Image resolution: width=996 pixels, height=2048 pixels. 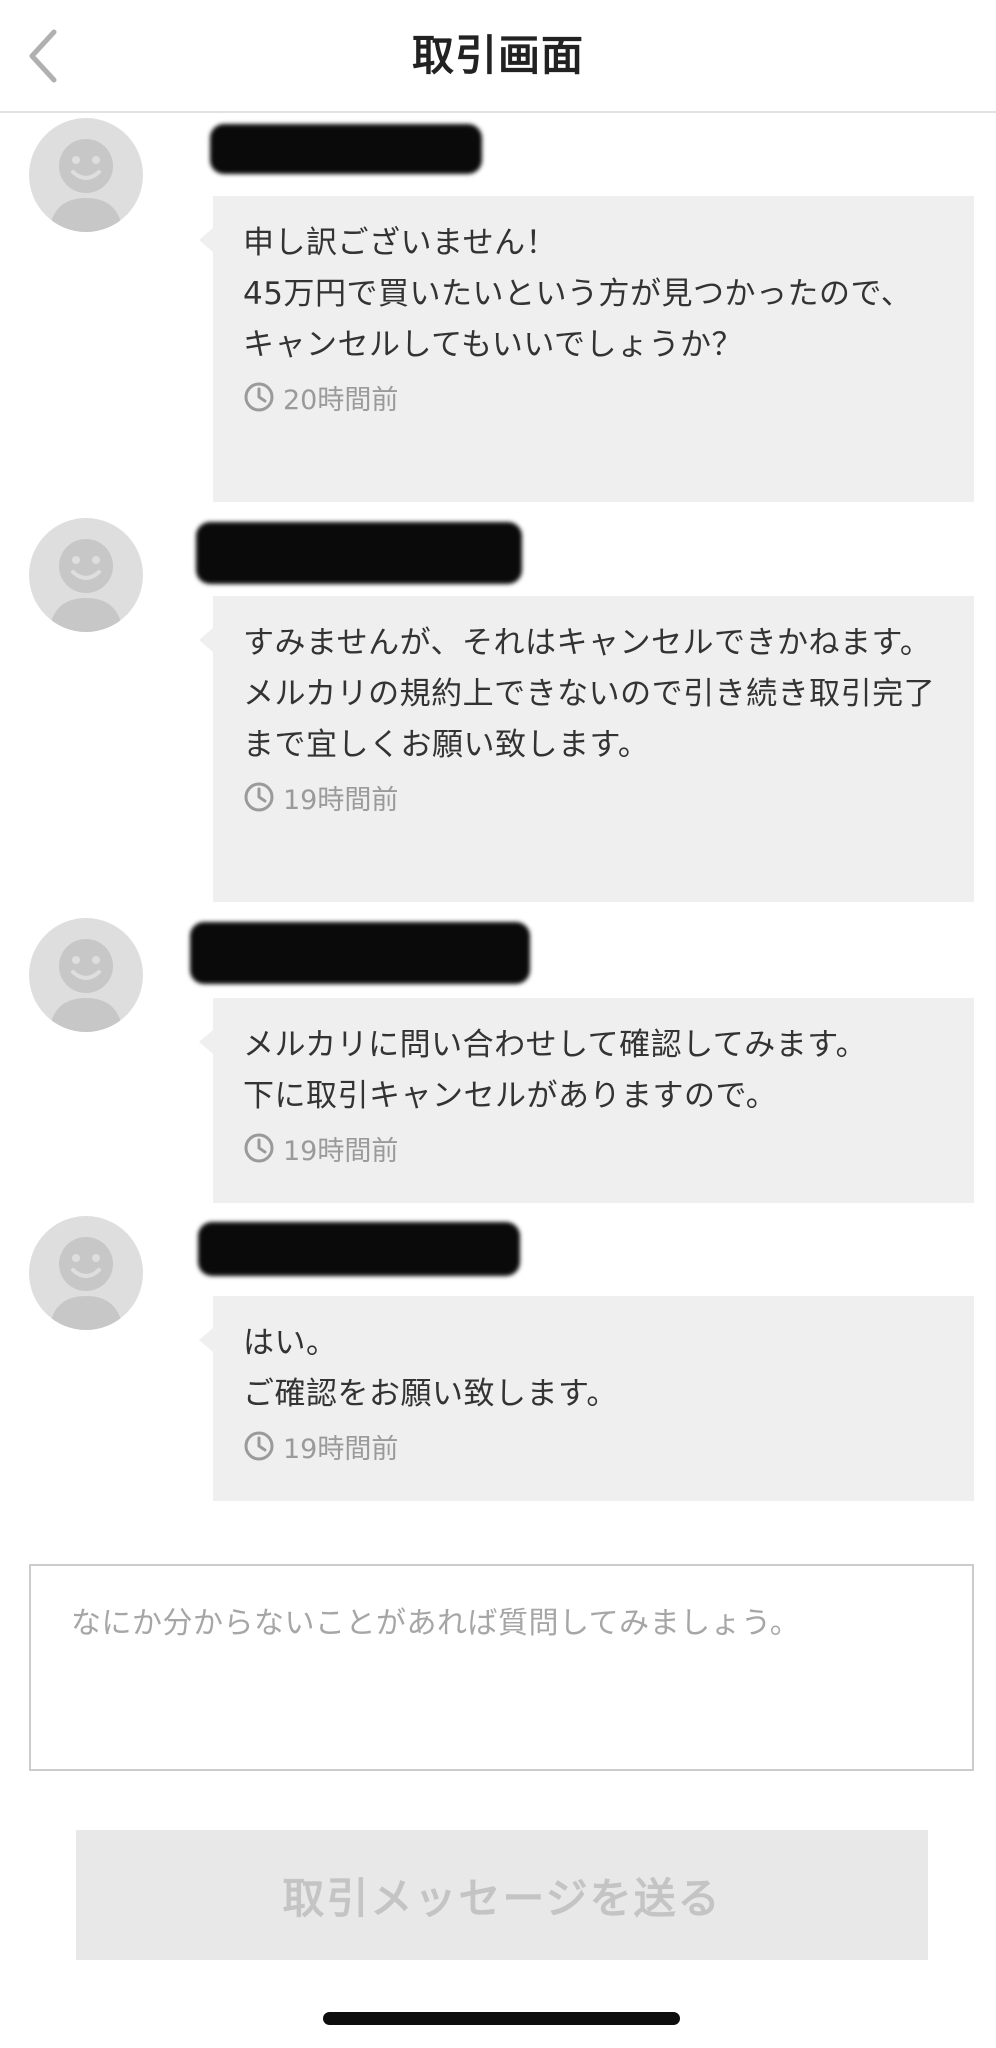 I want to click on send-message-button: 取引メッセージを送る, so click(x=502, y=1895).